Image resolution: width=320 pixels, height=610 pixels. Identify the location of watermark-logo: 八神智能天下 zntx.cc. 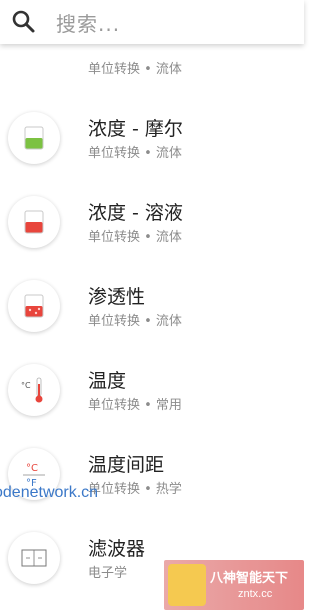
(234, 585).